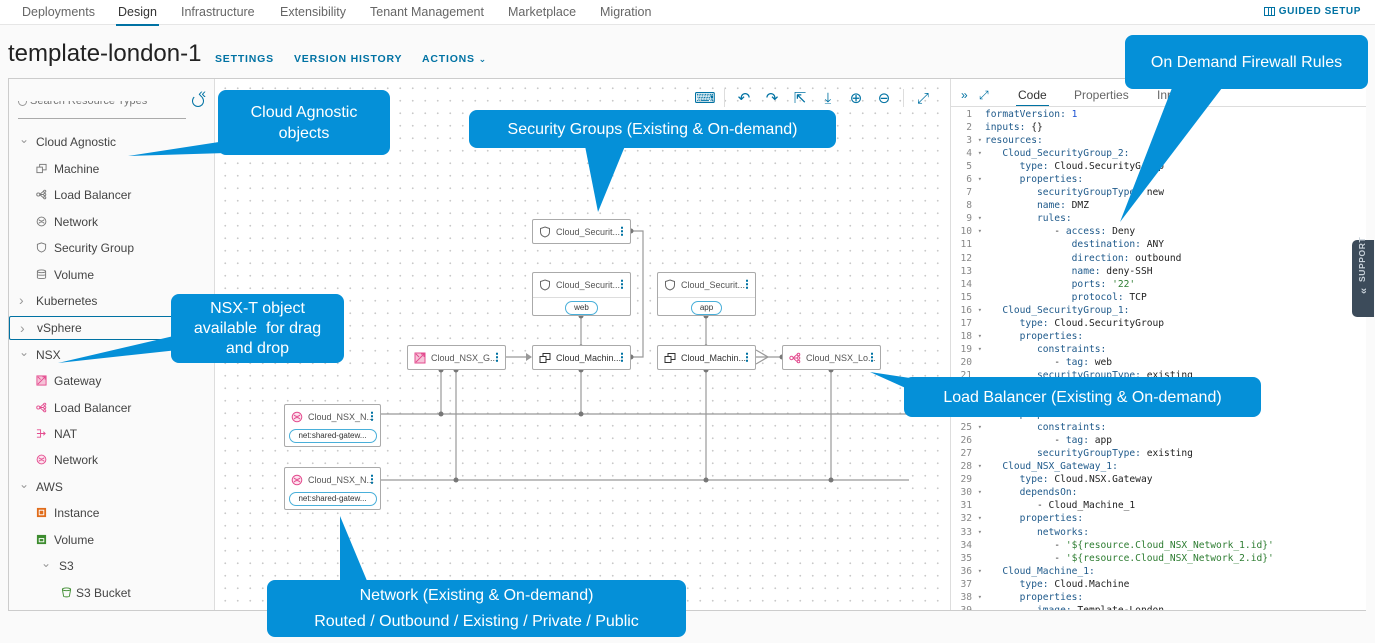 This screenshot has height=643, width=1375. Describe the element at coordinates (111, 169) in the screenshot. I see `palette-item-machine: Machine` at that location.